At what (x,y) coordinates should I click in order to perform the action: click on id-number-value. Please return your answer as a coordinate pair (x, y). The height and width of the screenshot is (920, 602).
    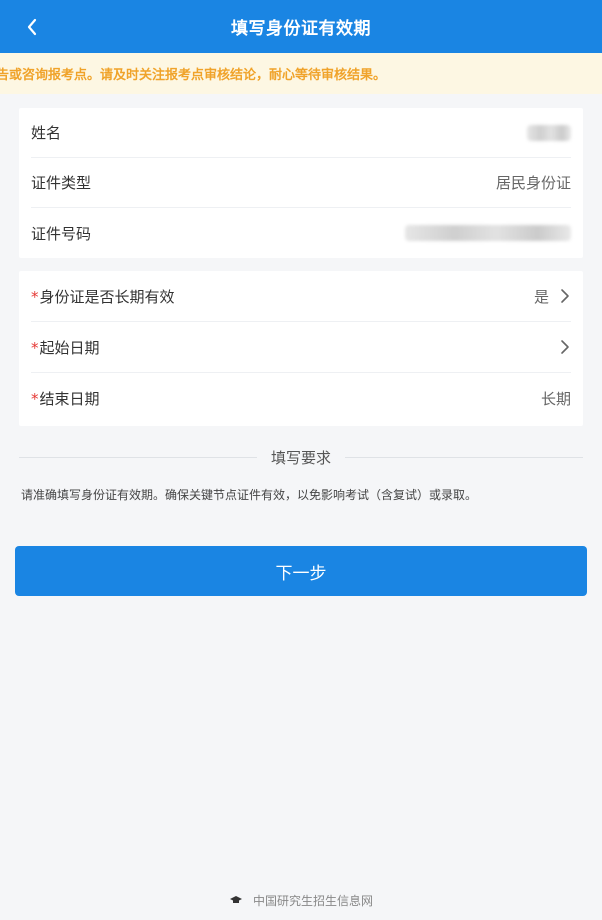
    Looking at the image, I should click on (488, 233).